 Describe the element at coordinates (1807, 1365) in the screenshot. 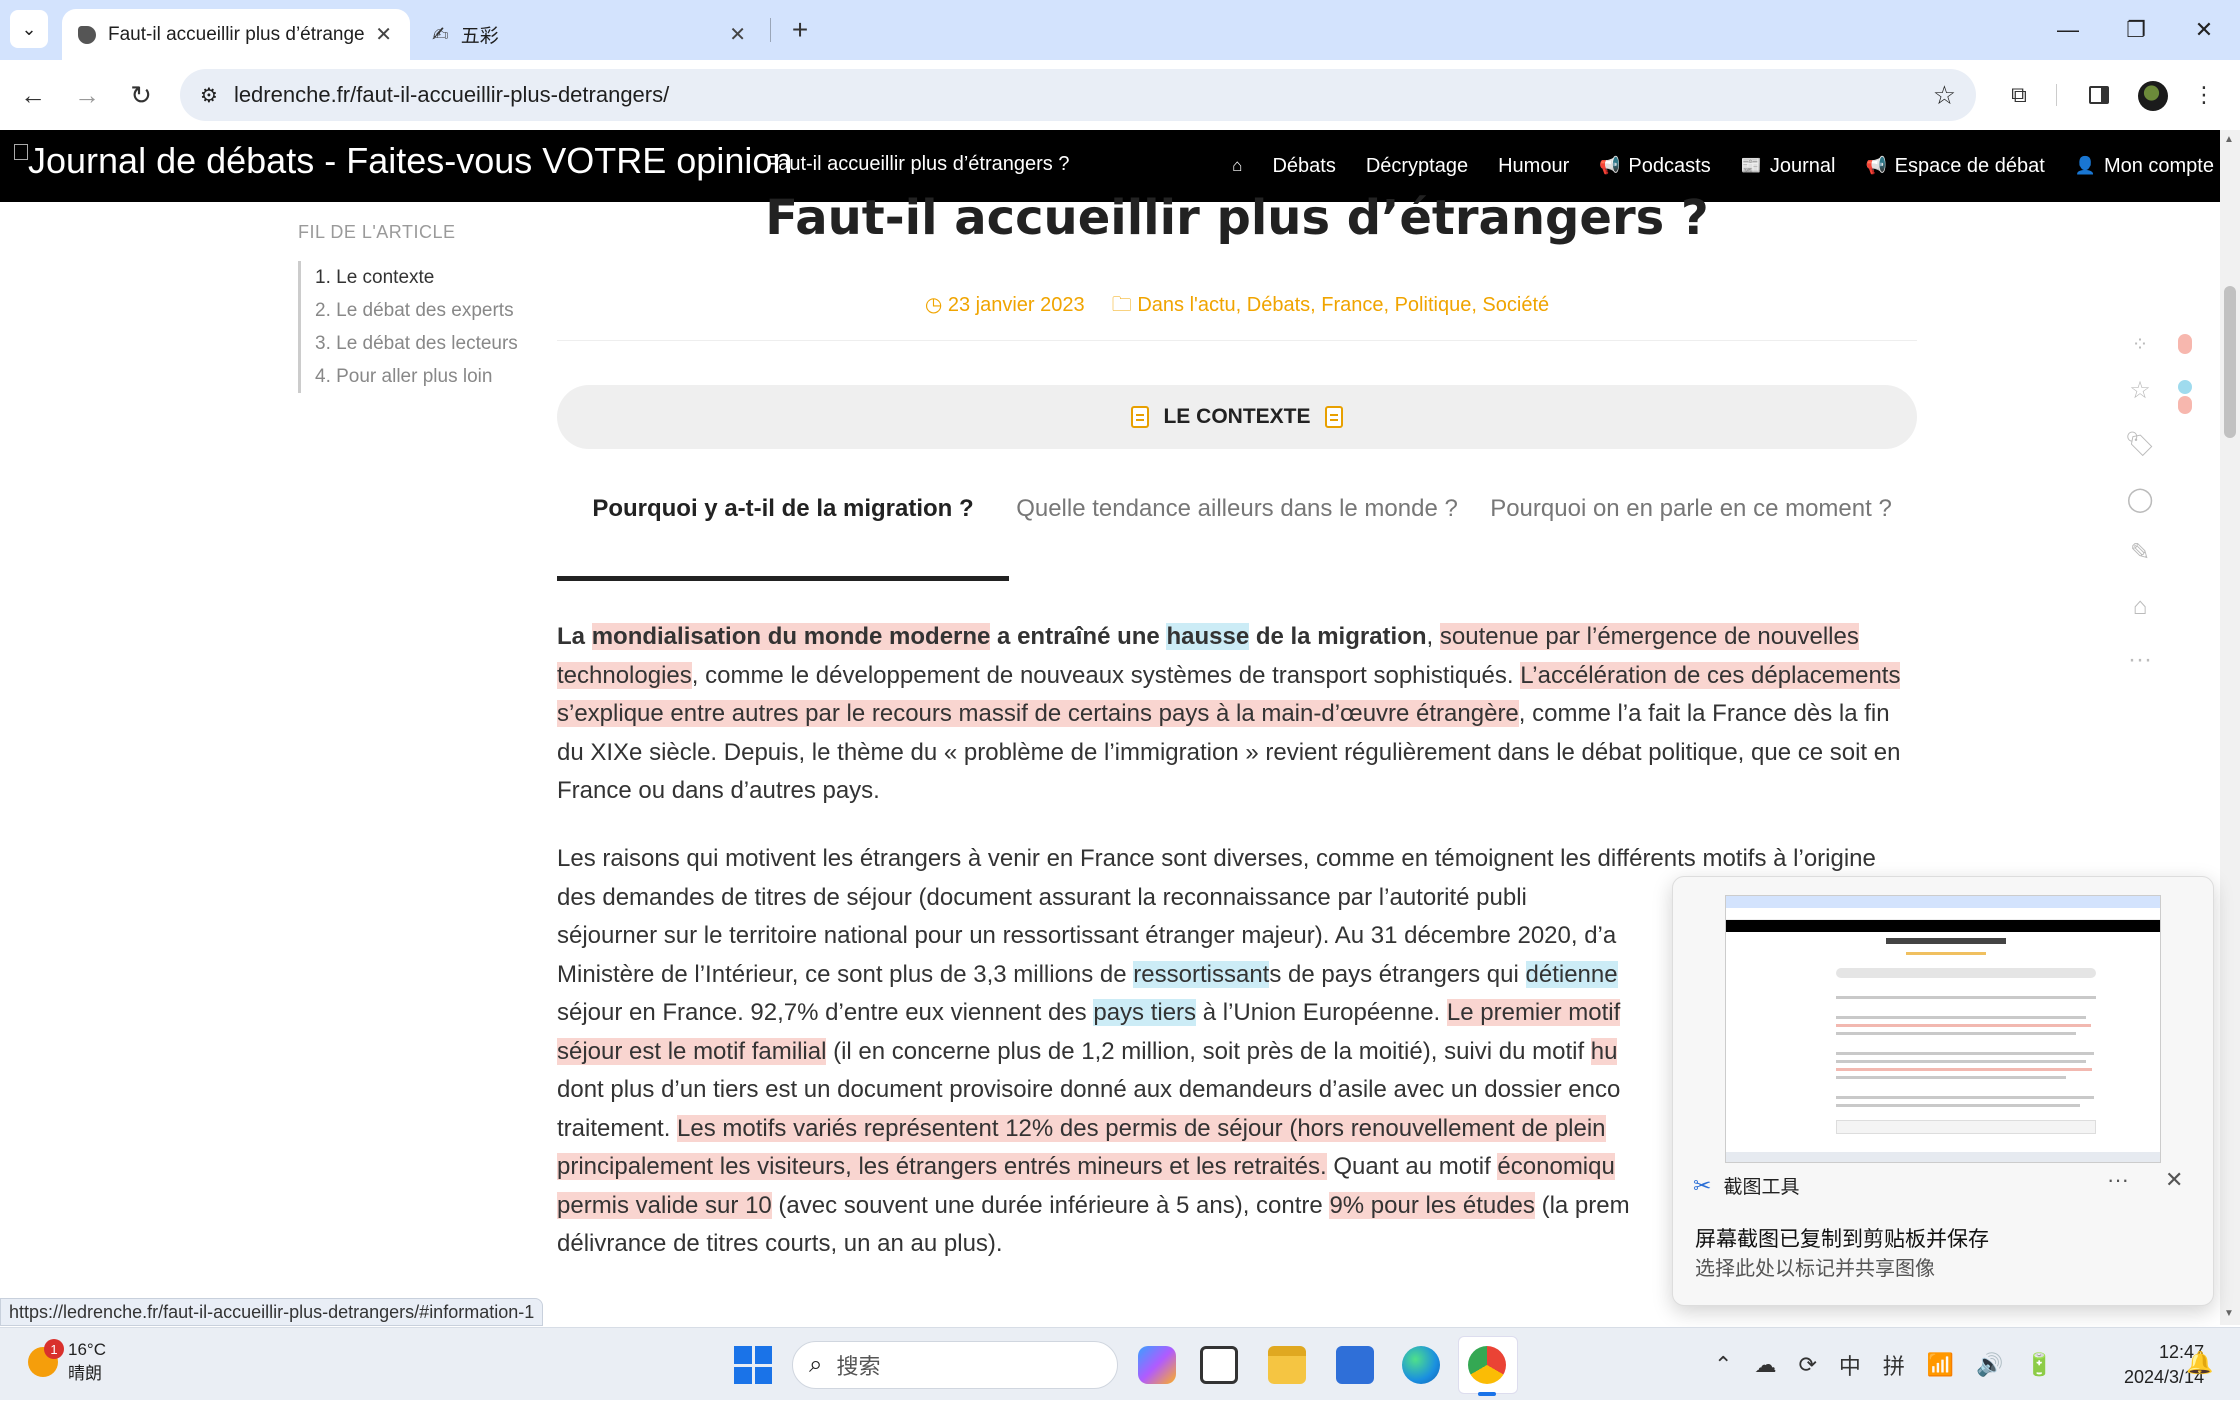

I see `sync-icon: ⟳` at that location.